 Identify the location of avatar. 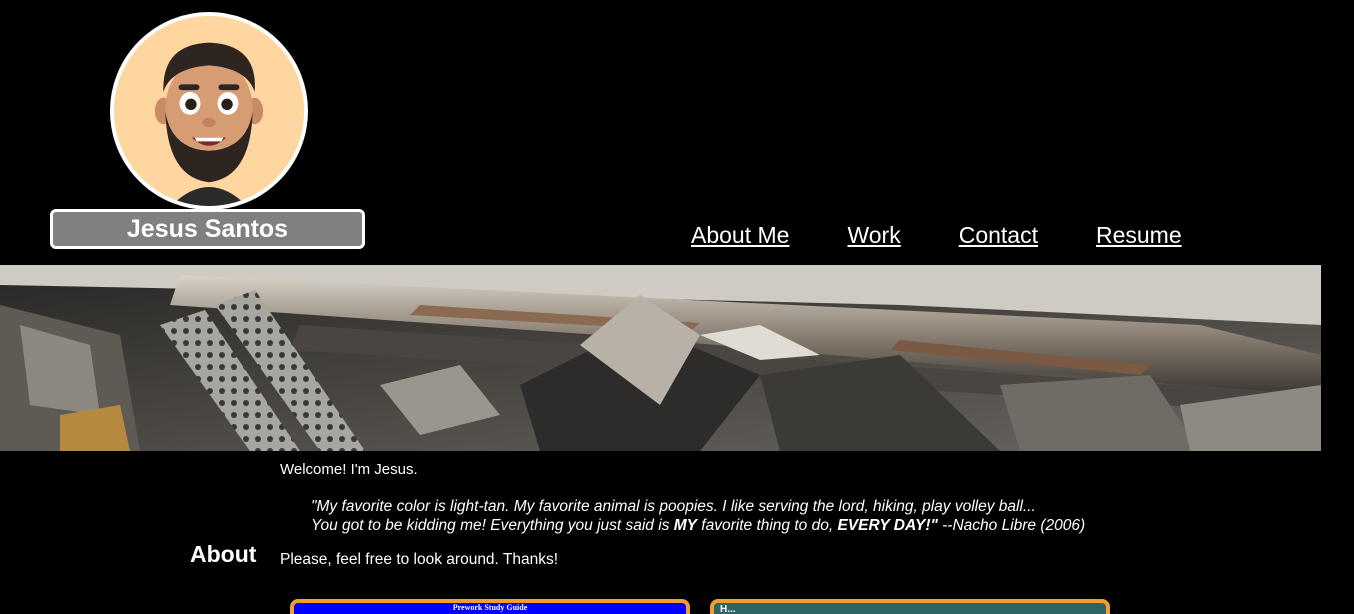
(209, 111).